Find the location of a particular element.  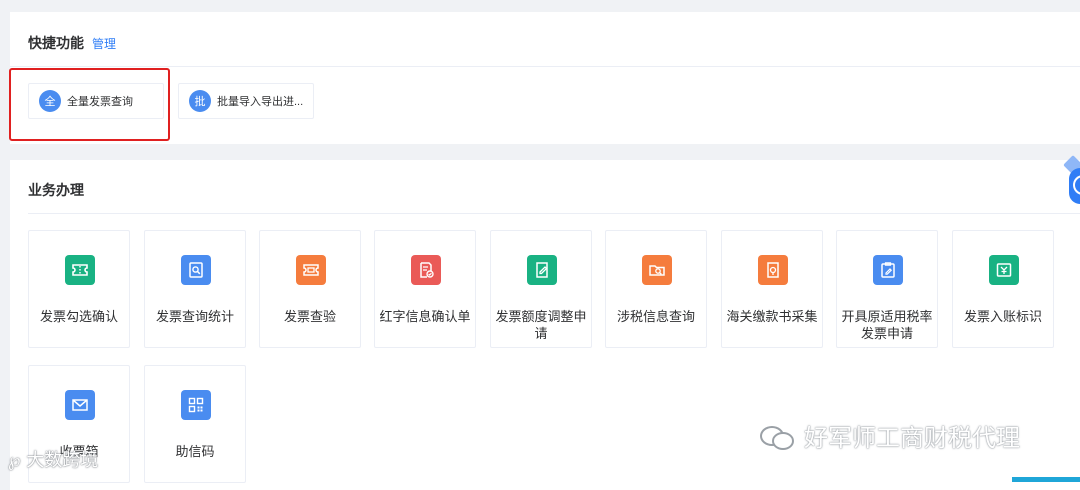

card-label: 发票查询统计 is located at coordinates (194, 316).